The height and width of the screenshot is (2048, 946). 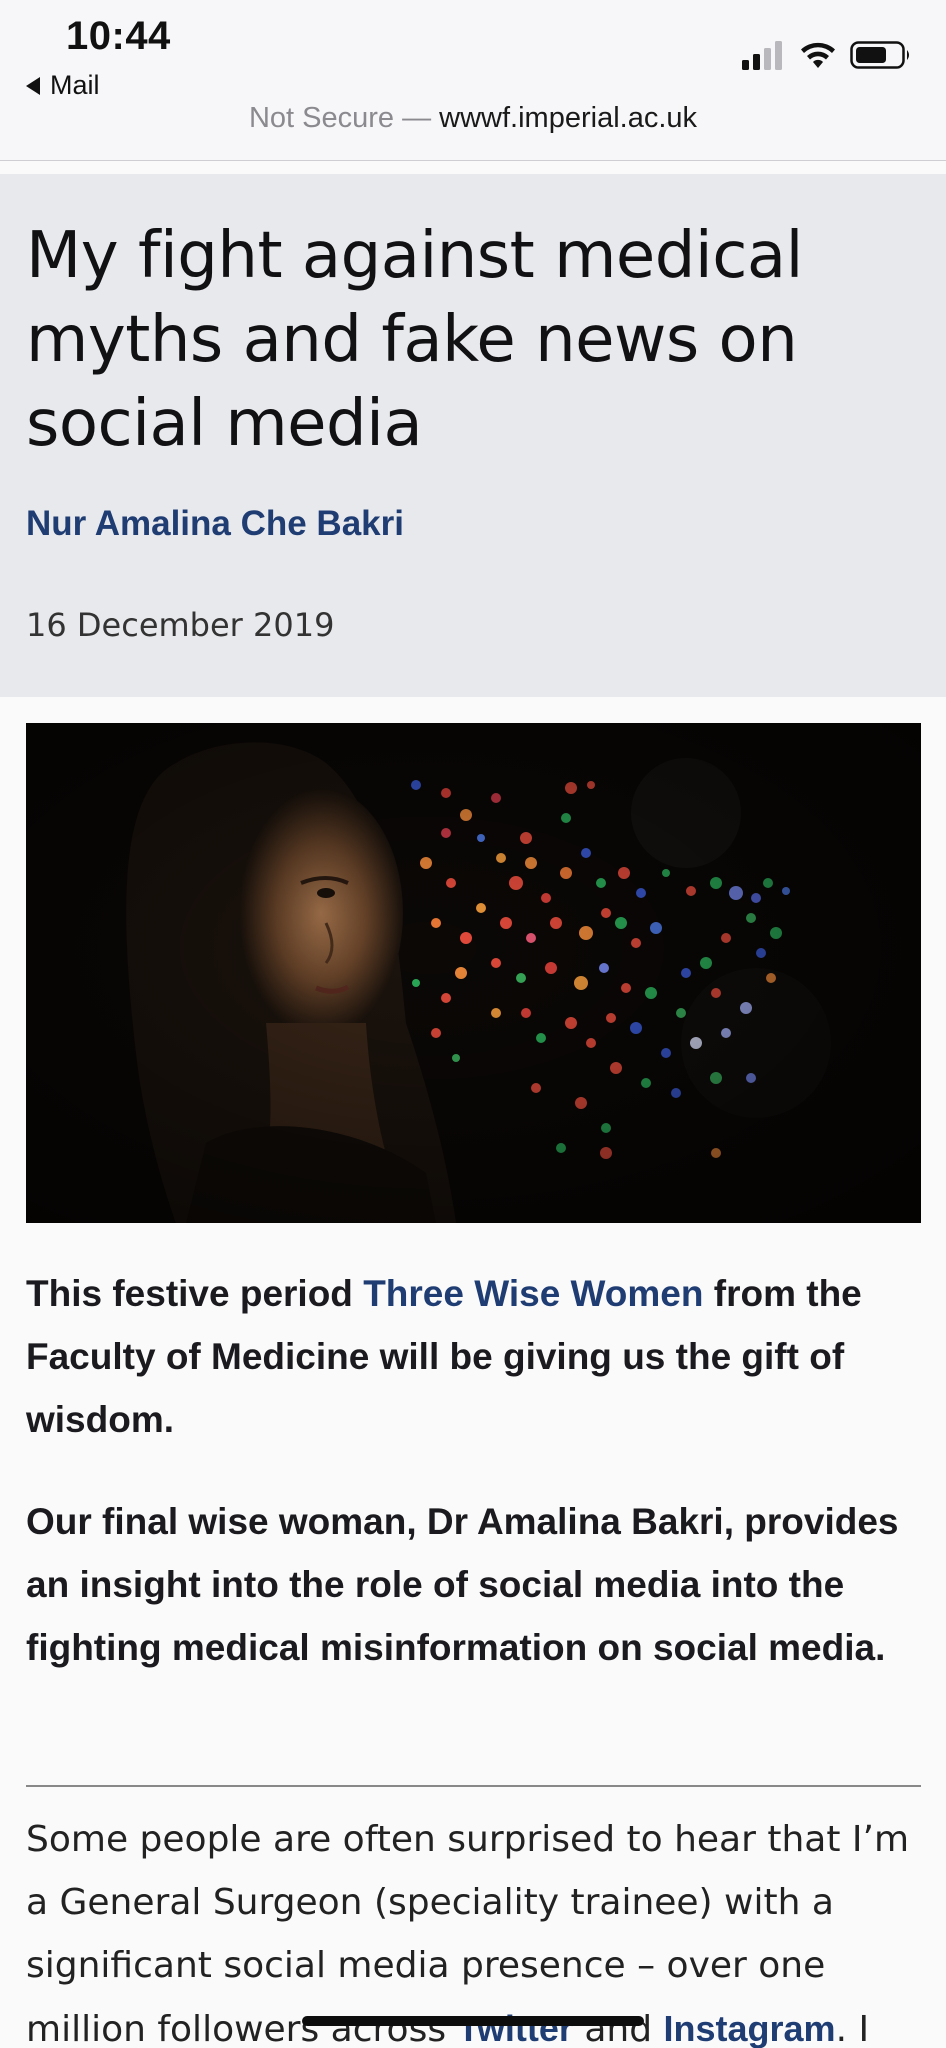 What do you see at coordinates (33, 85) in the screenshot?
I see `back-arrow-icon` at bounding box center [33, 85].